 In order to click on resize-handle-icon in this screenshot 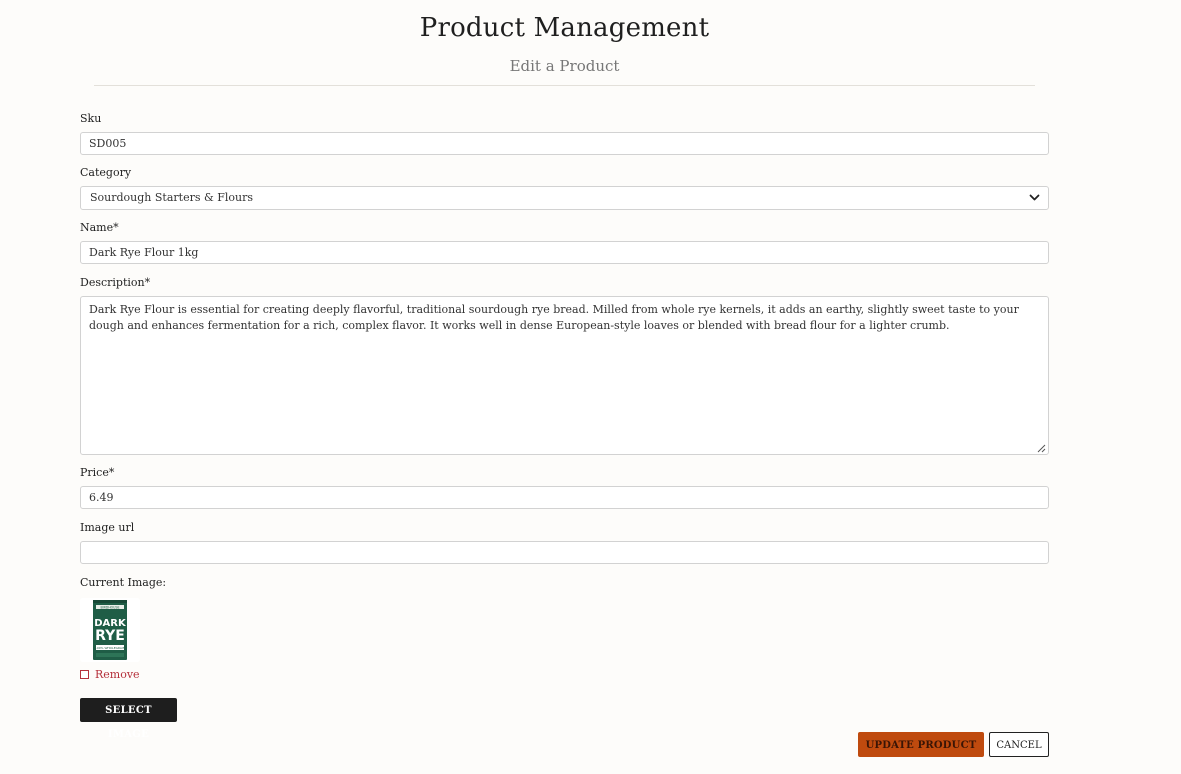, I will do `click(1041, 448)`.